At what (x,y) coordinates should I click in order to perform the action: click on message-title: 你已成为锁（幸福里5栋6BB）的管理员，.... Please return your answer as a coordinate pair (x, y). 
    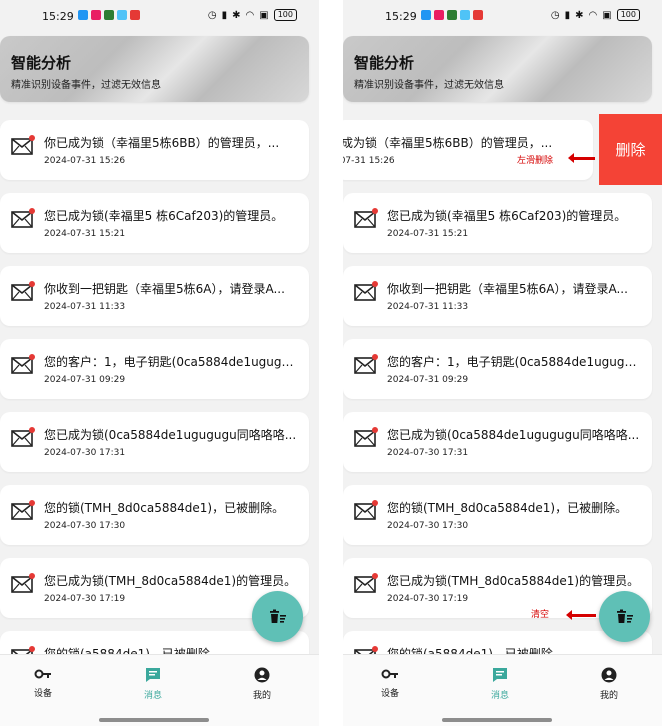
    Looking at the image, I should click on (162, 143).